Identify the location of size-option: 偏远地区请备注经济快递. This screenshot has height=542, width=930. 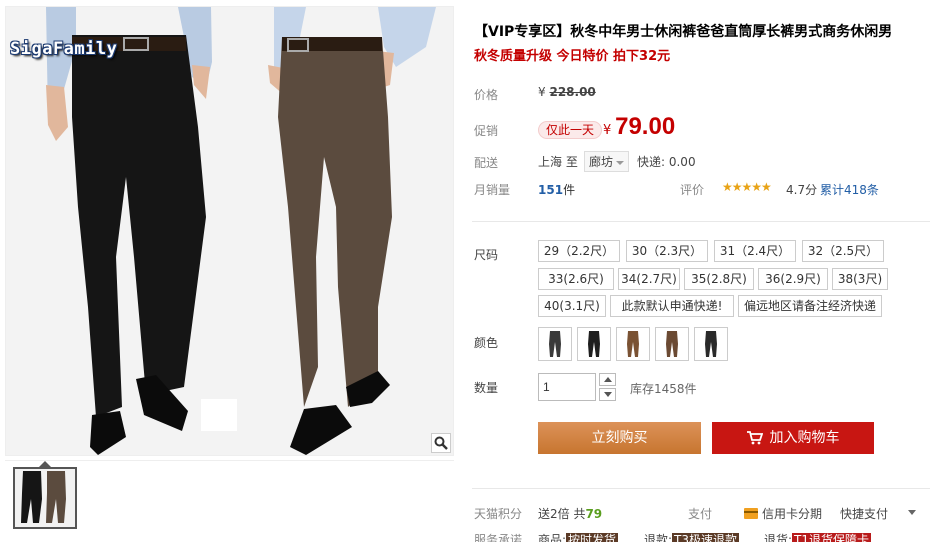
(810, 306).